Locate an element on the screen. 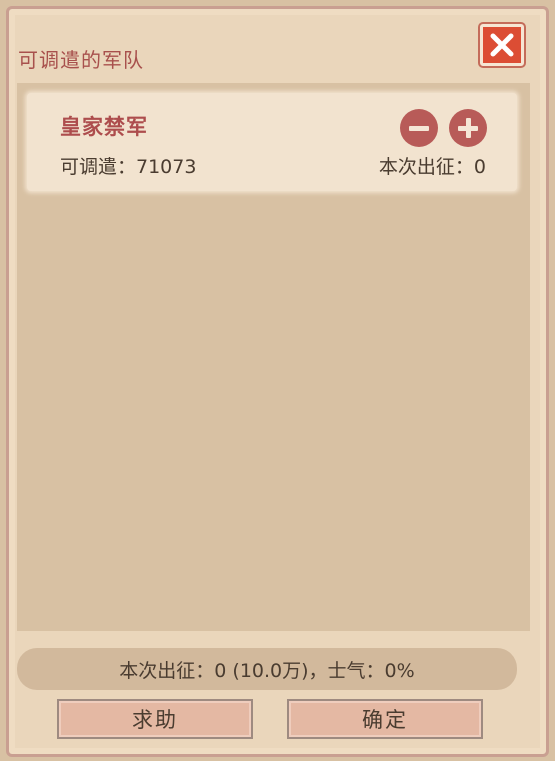  decrease-button is located at coordinates (419, 128).